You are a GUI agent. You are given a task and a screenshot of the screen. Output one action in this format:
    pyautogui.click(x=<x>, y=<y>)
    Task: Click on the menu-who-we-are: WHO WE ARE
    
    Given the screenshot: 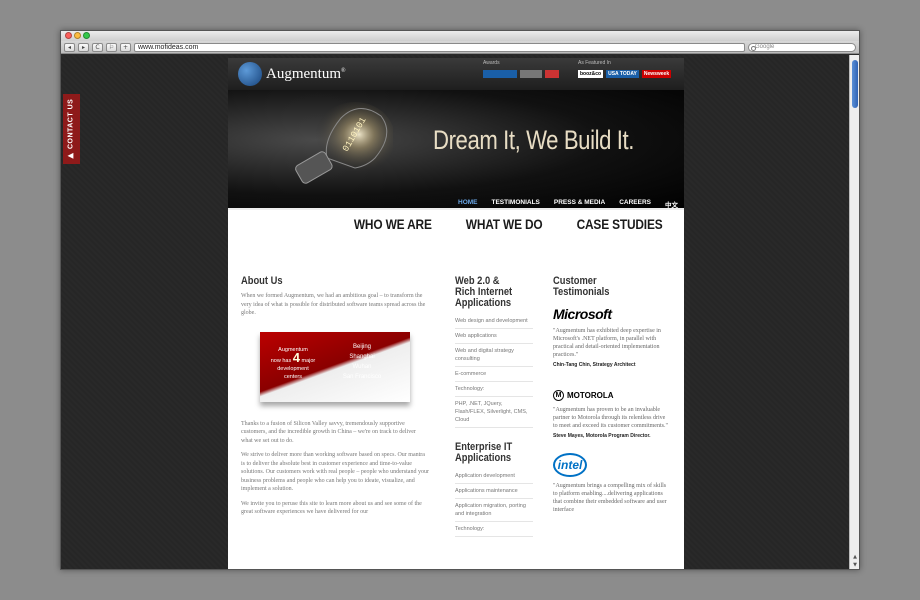 What is the action you would take?
    pyautogui.click(x=393, y=224)
    